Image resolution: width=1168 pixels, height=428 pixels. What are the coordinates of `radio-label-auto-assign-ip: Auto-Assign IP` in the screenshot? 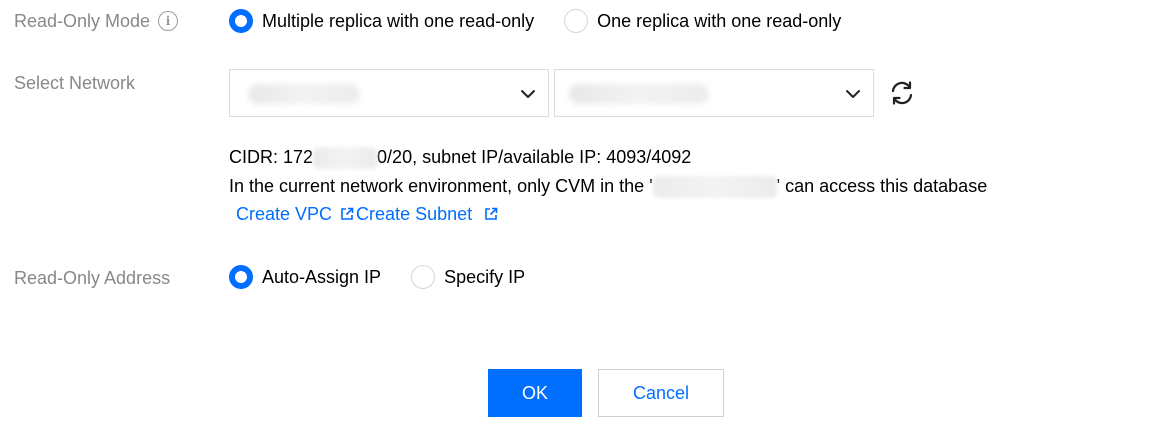 It's located at (322, 277).